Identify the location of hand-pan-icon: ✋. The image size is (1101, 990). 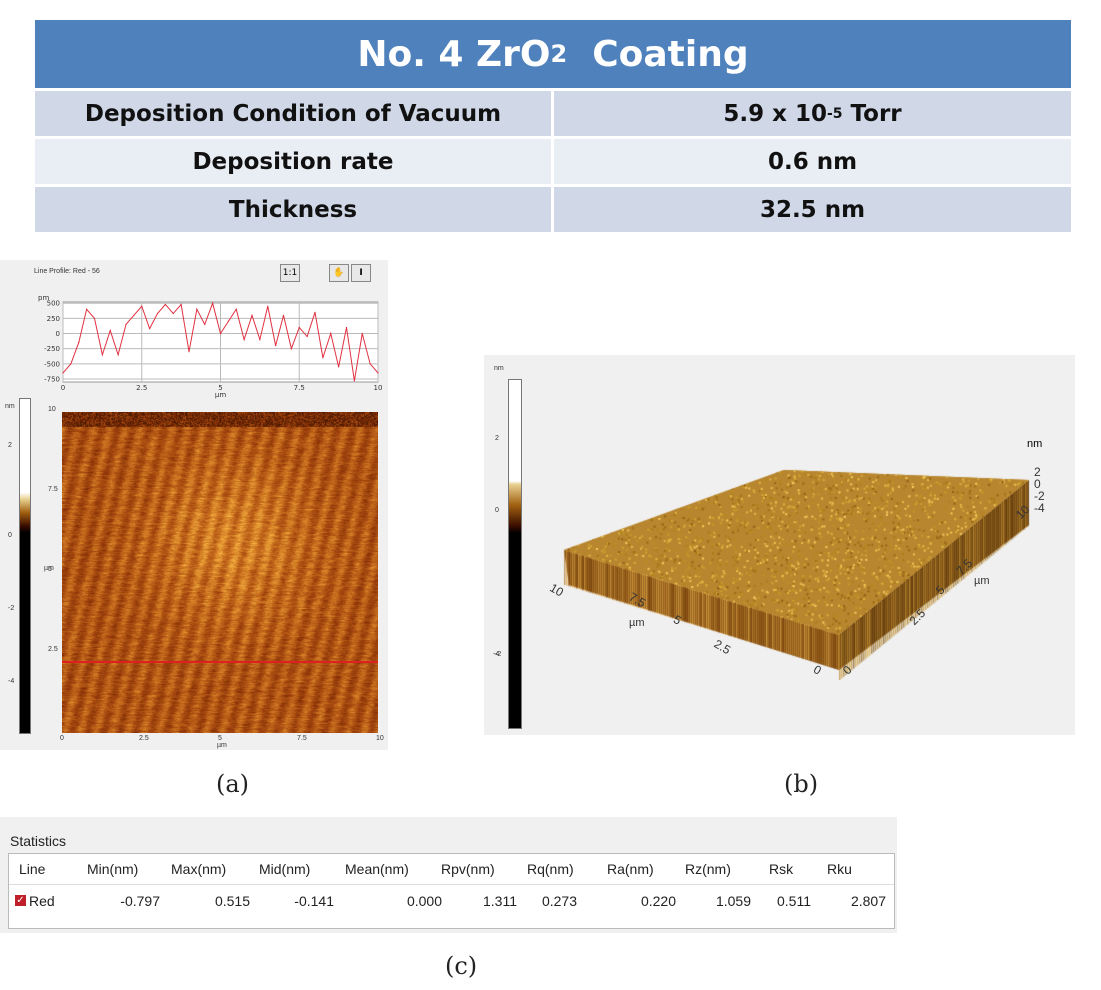
(339, 273).